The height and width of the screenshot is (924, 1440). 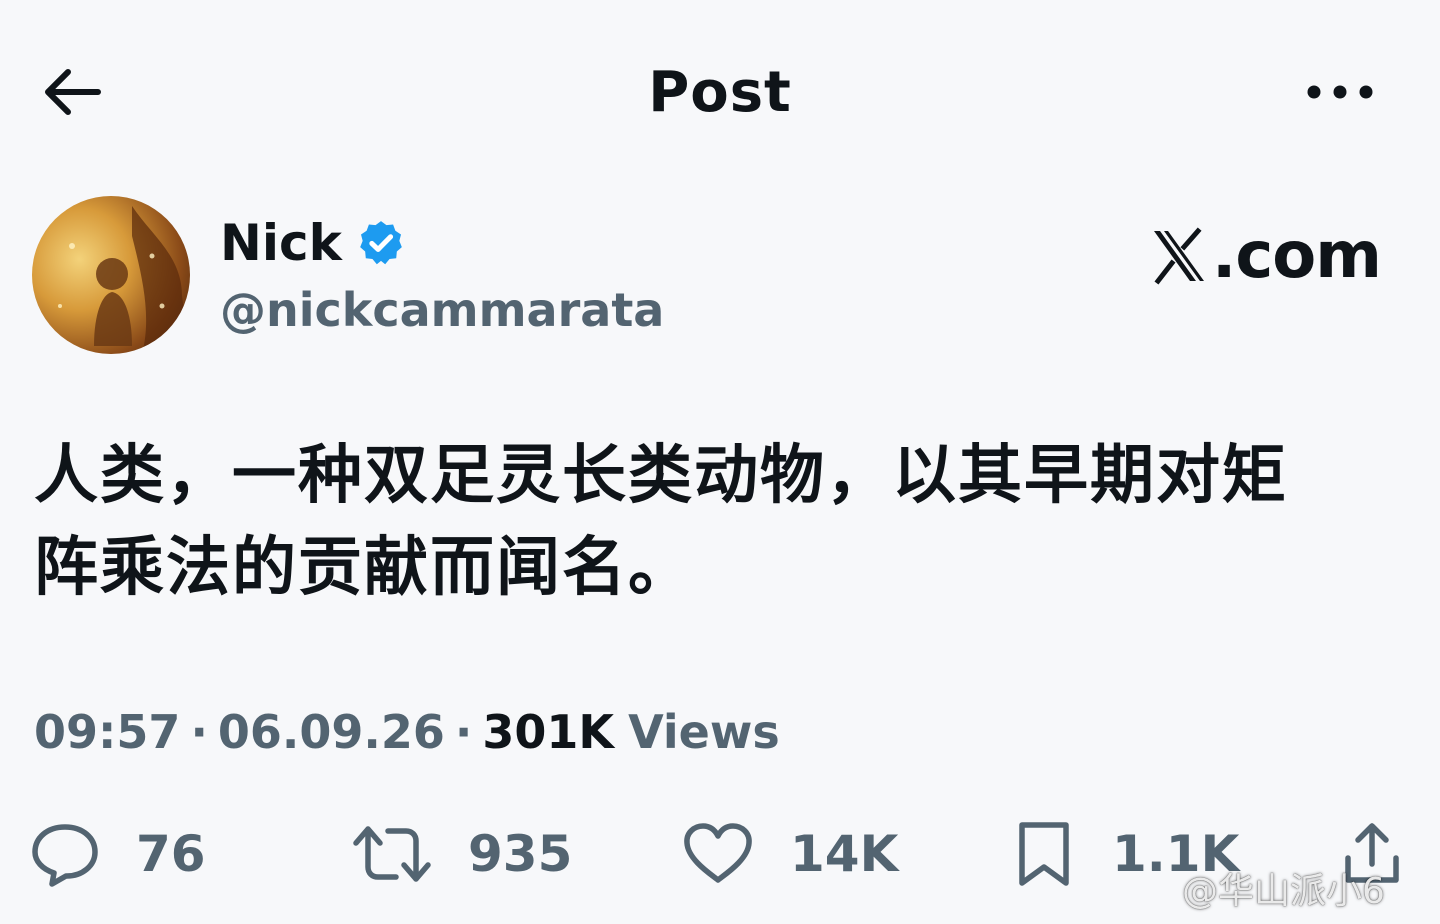 I want to click on back-arrow-icon, so click(x=73, y=92).